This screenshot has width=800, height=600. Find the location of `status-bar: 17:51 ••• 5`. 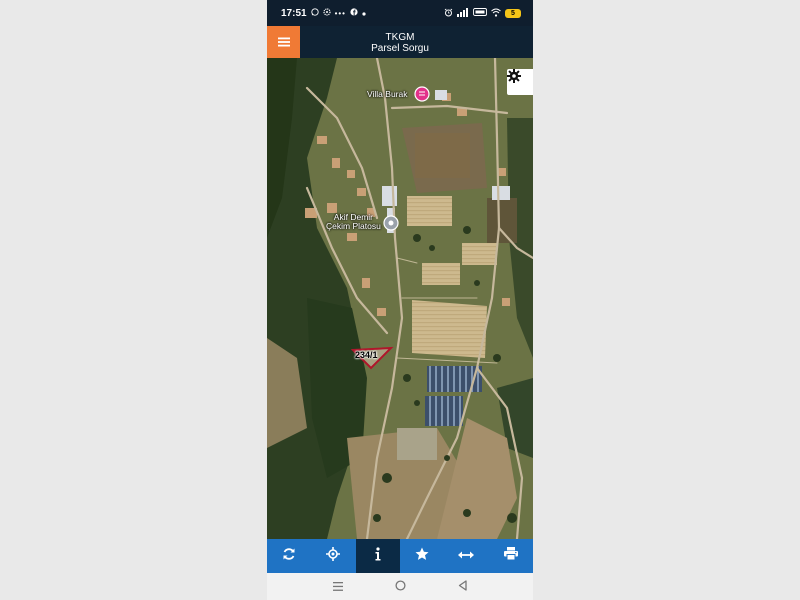

status-bar: 17:51 ••• 5 is located at coordinates (400, 13).